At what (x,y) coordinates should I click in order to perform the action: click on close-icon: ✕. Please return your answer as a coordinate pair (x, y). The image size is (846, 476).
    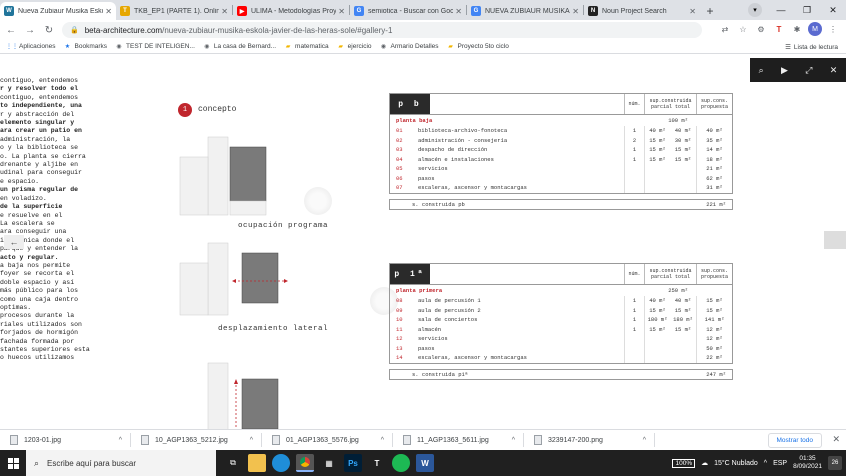
    Looking at the image, I should click on (834, 70).